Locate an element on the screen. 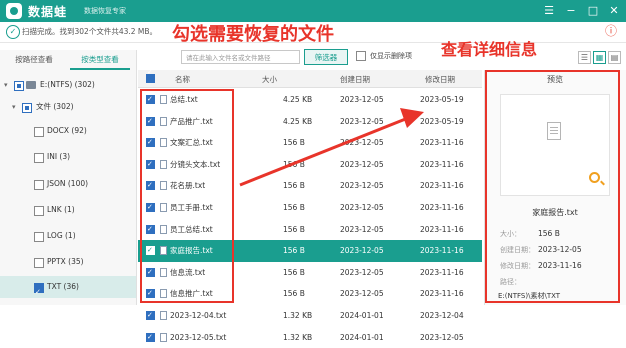  file-name-cell: 2023-12-04.txt is located at coordinates (198, 315).